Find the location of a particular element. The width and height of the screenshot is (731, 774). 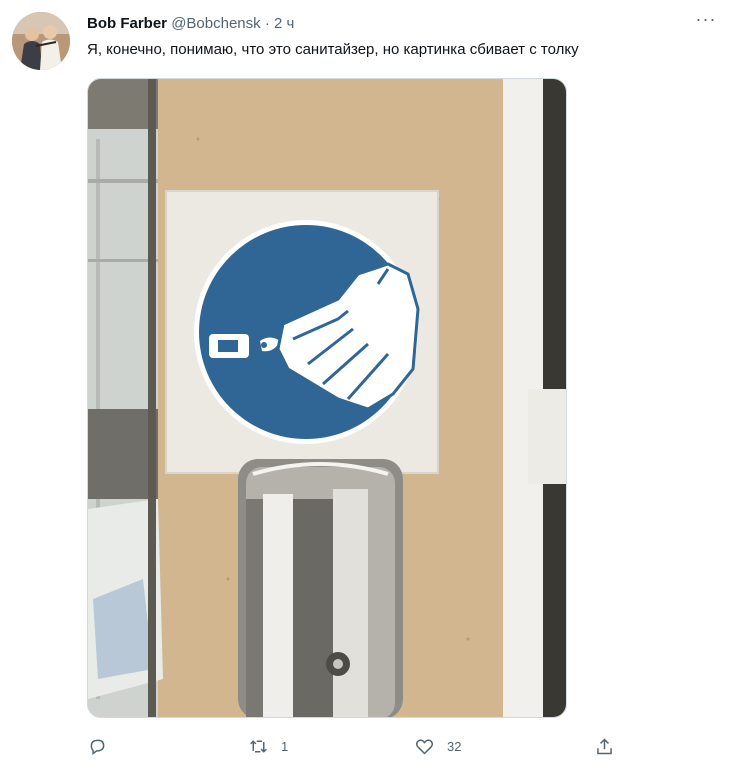

reply-button is located at coordinates (103, 746).